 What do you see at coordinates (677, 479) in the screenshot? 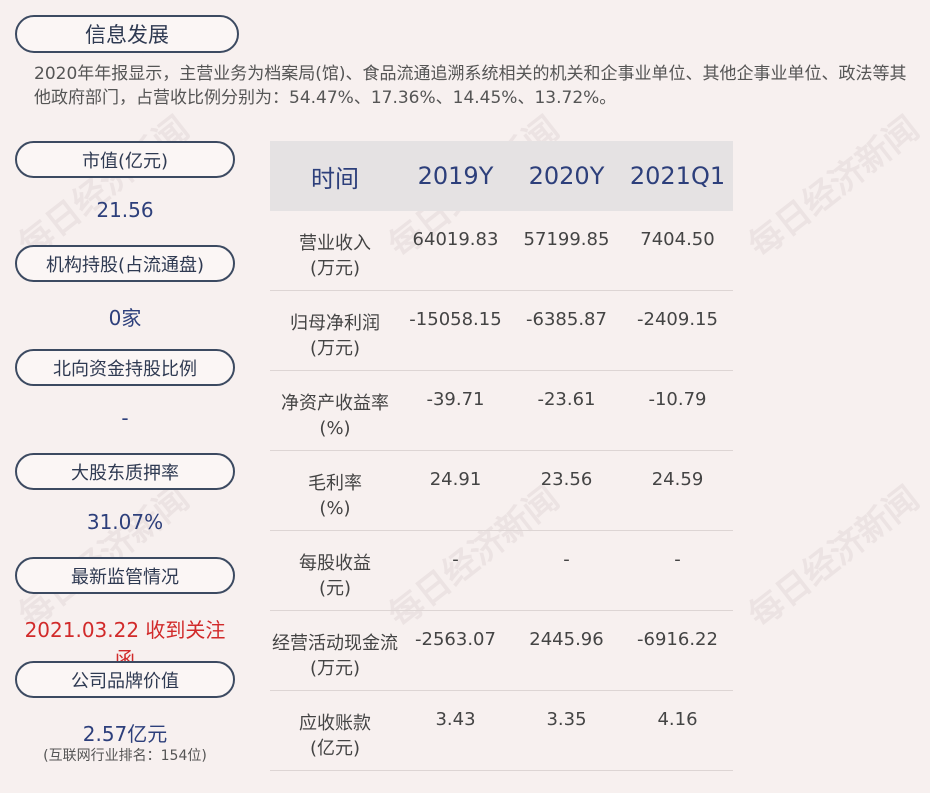
I see `row-value: 24.59` at bounding box center [677, 479].